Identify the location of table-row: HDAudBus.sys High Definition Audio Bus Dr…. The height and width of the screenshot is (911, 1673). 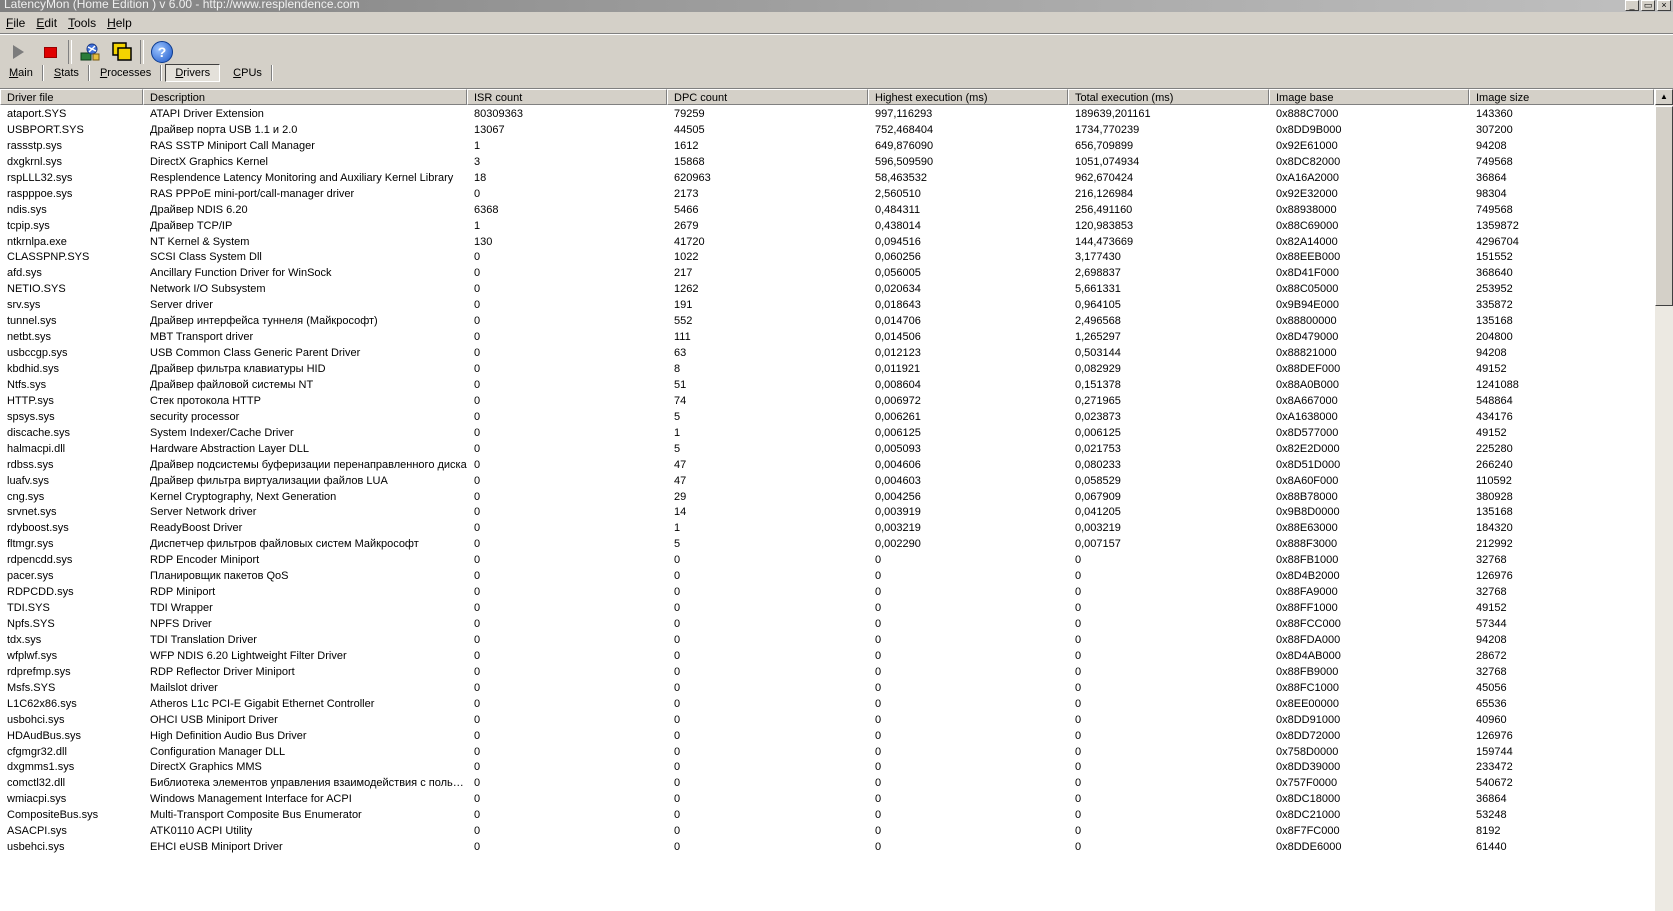
(827, 736).